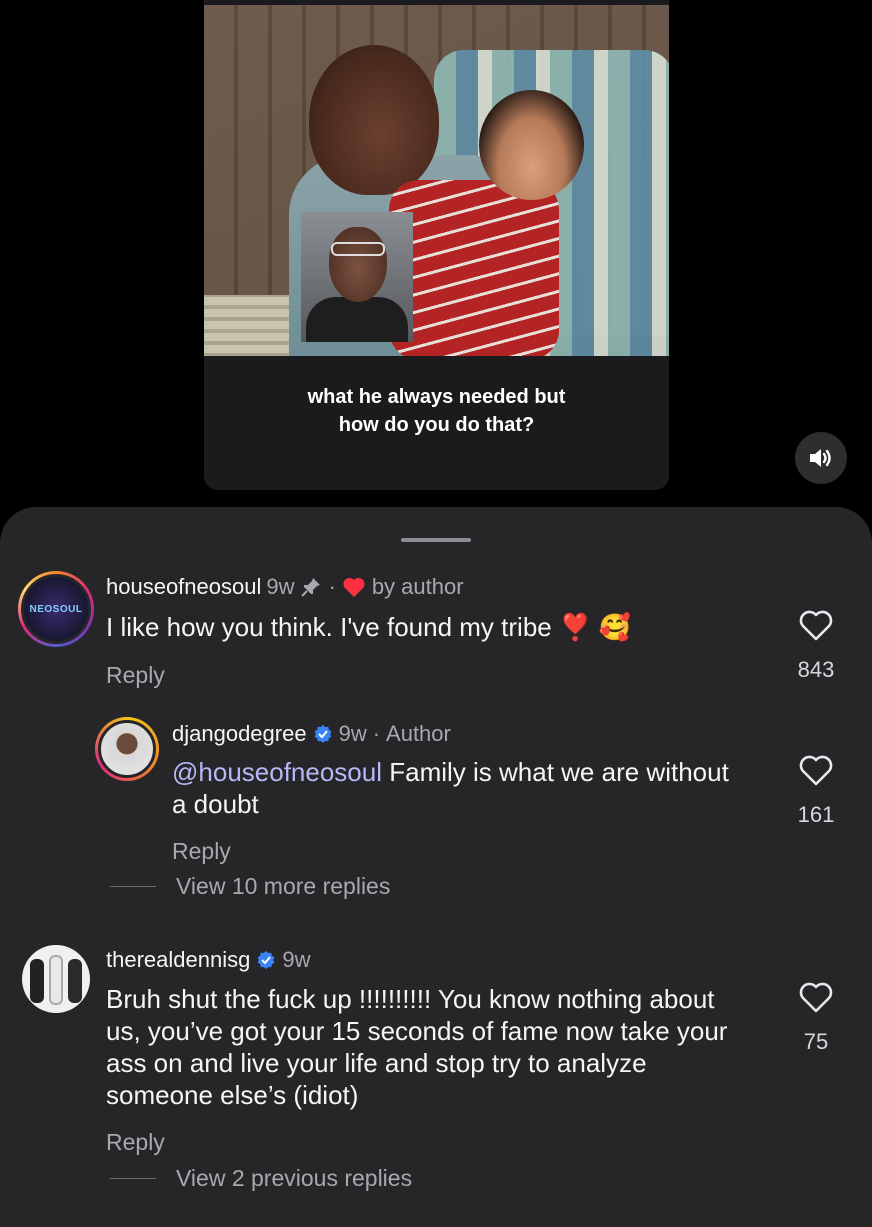 The height and width of the screenshot is (1227, 872). I want to click on heart-filled-icon, so click(354, 587).